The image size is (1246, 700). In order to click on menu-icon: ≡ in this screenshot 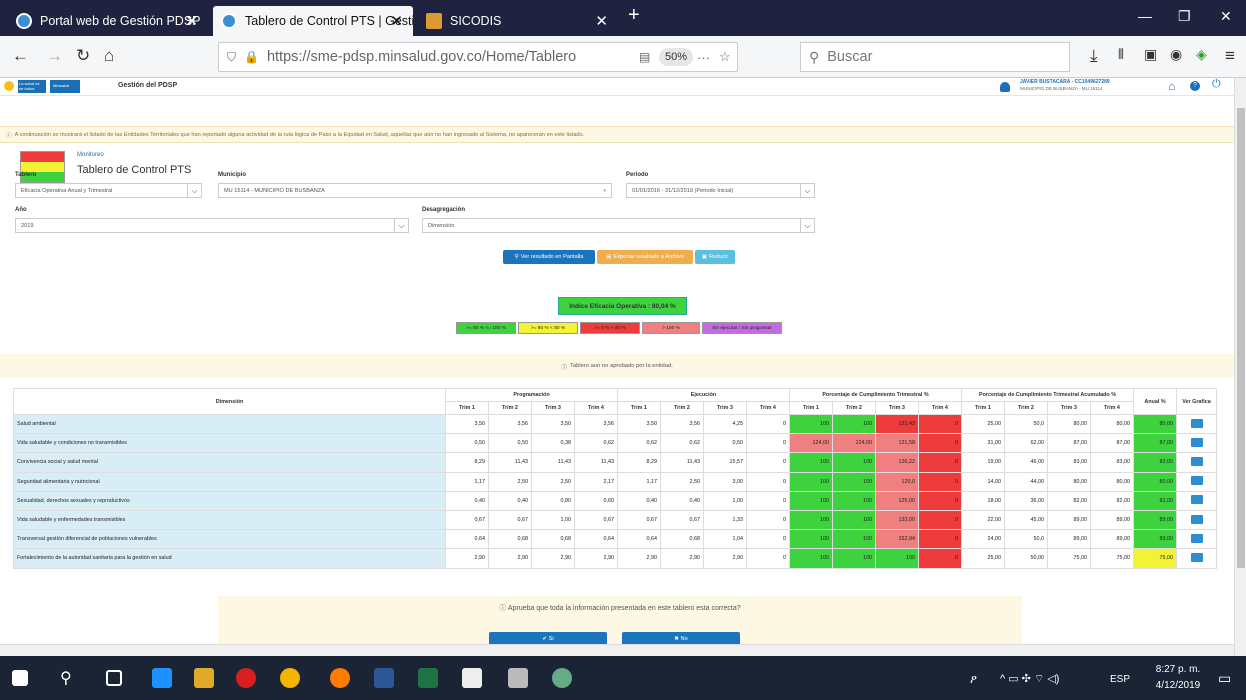, I will do `click(1230, 56)`.